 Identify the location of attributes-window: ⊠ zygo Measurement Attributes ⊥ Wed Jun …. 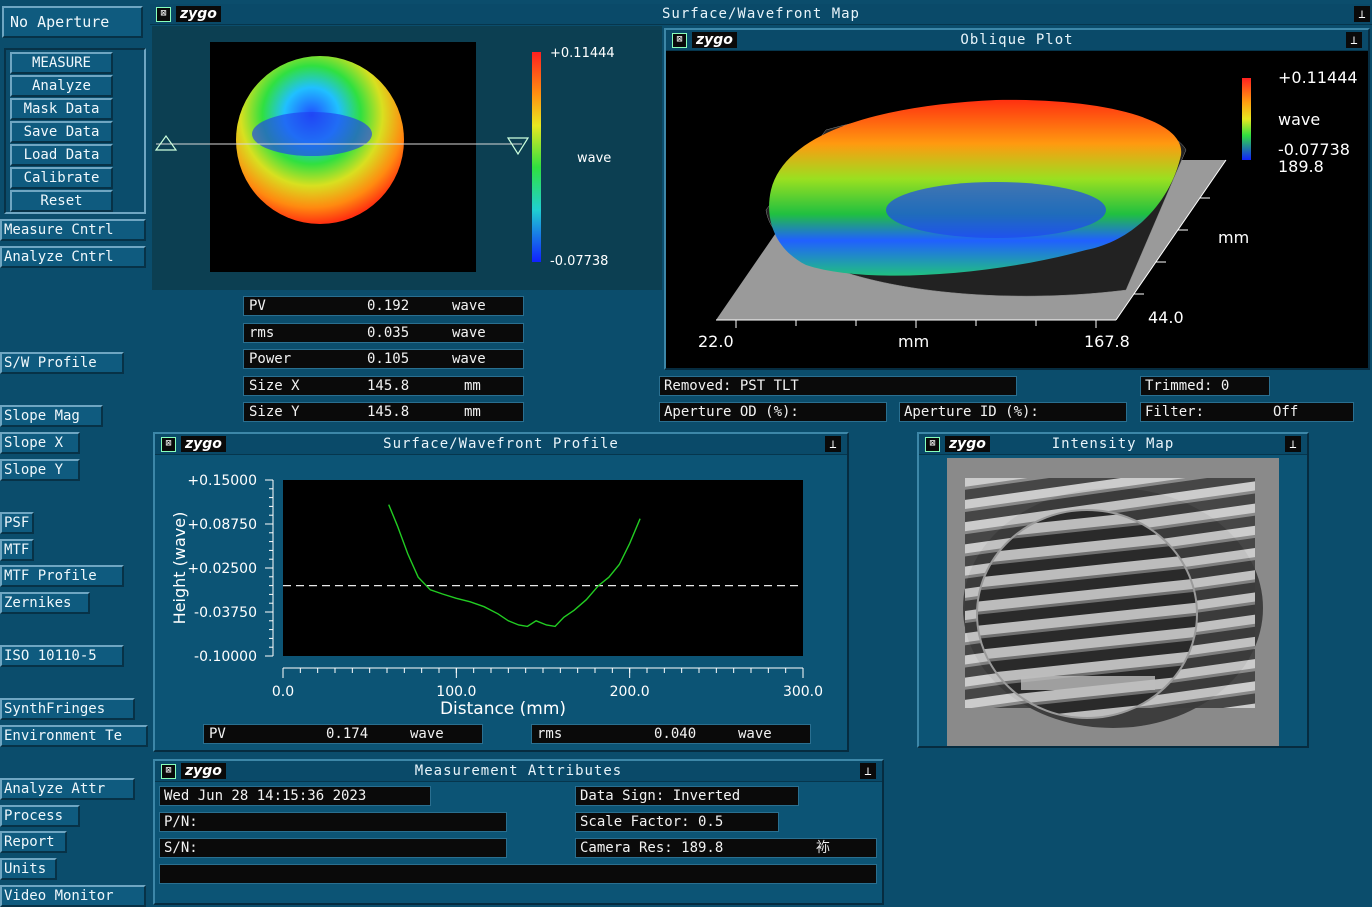
(518, 832).